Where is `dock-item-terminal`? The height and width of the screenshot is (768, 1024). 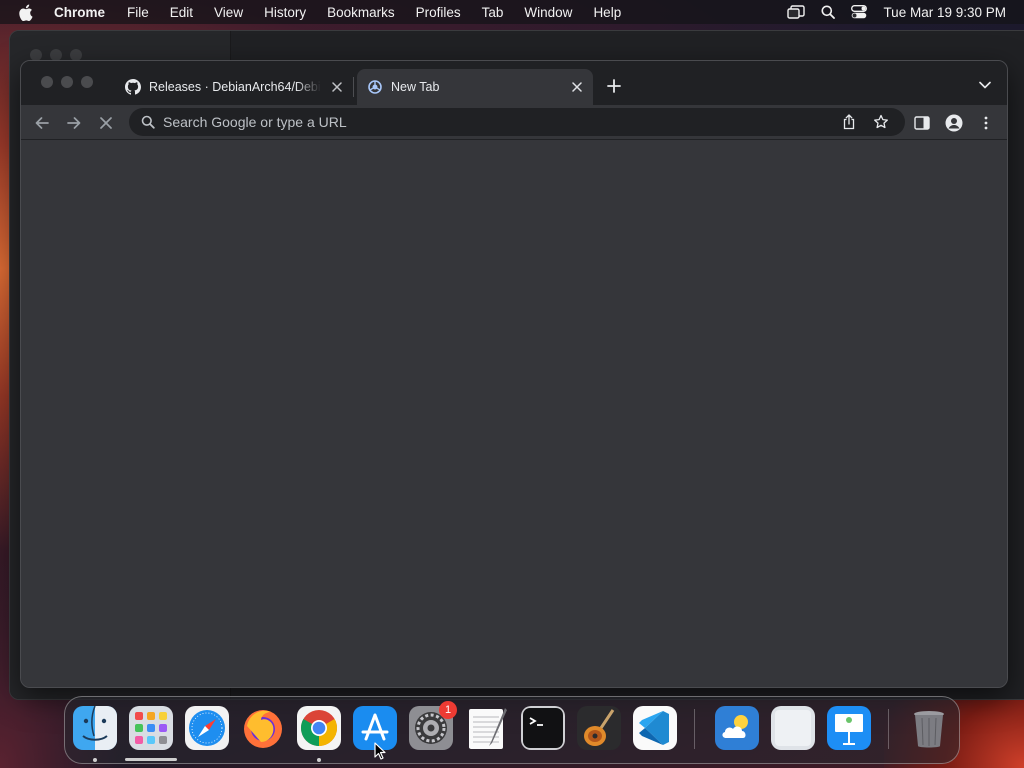
dock-item-terminal is located at coordinates (543, 728).